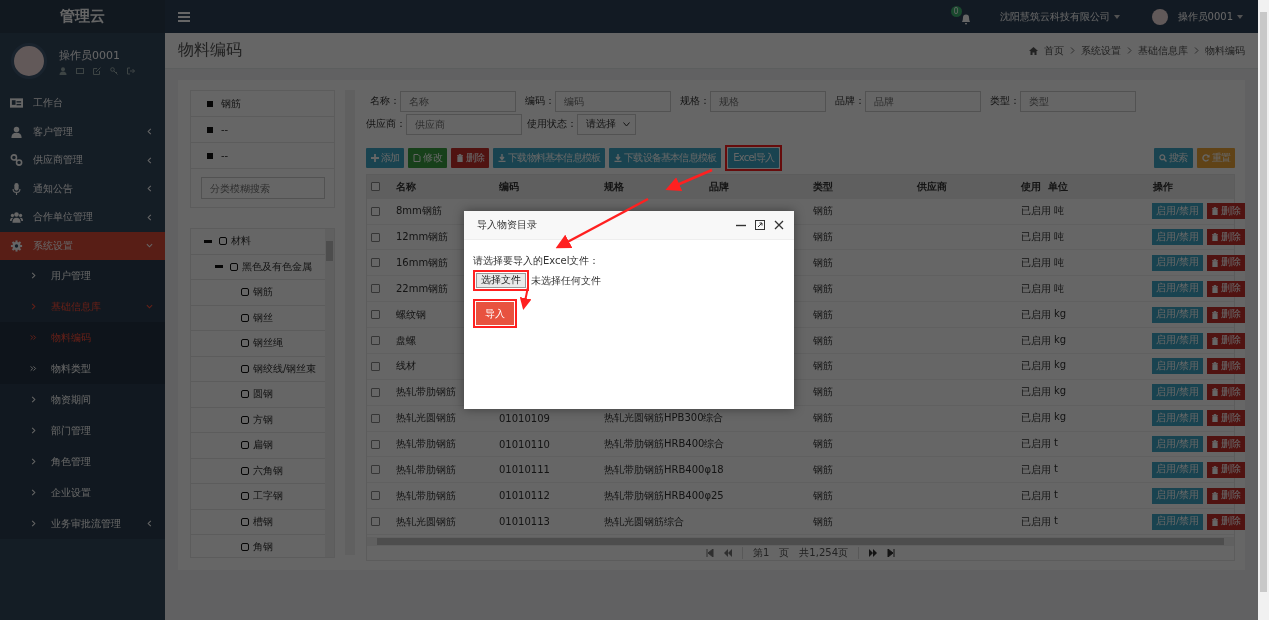 The image size is (1269, 620). What do you see at coordinates (82, 492) in the screenshot?
I see `sidebar-item: 企业设置` at bounding box center [82, 492].